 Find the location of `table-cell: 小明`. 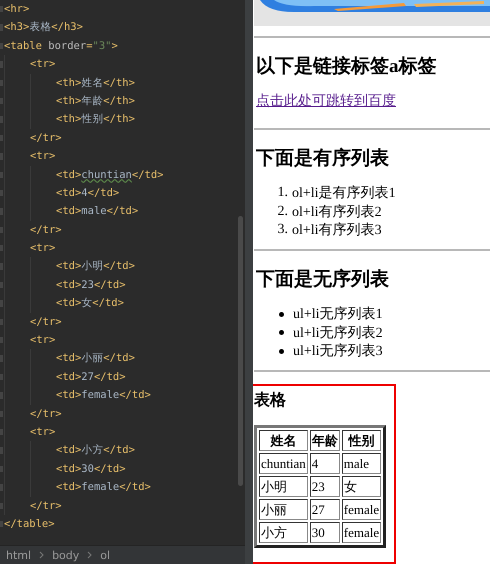

table-cell: 小明 is located at coordinates (283, 487).